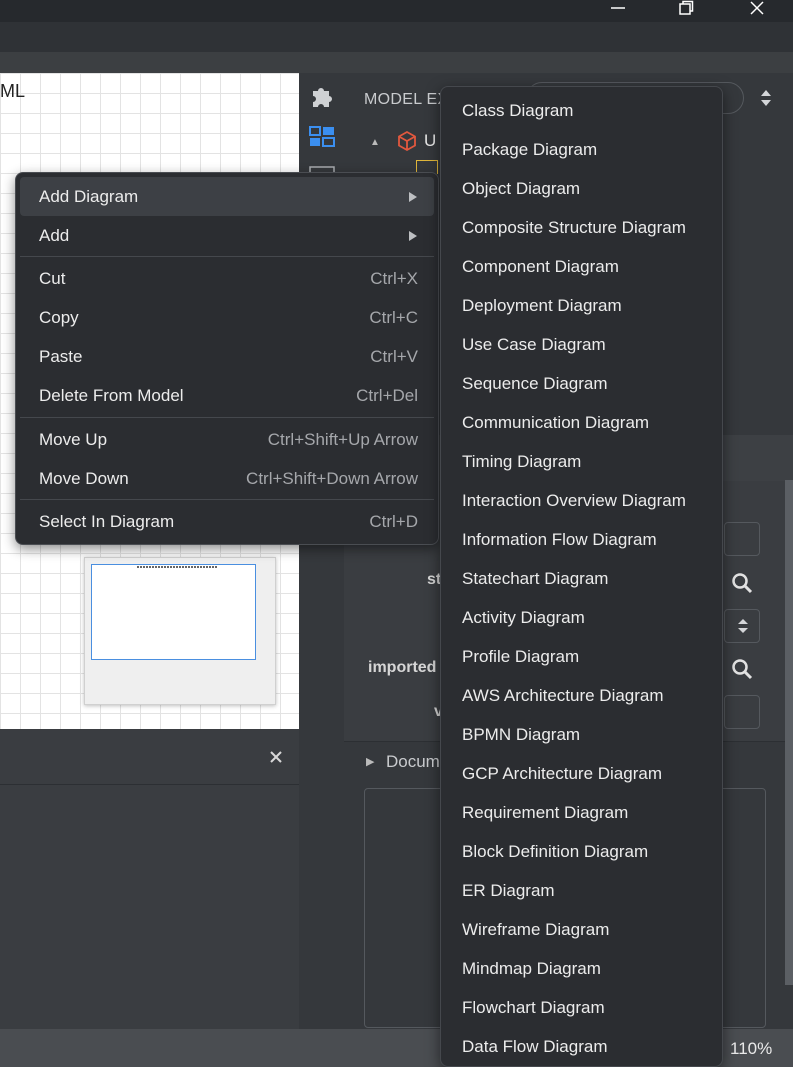 This screenshot has height=1067, width=793. What do you see at coordinates (582, 617) in the screenshot?
I see `submenu-item: Activity Diagram` at bounding box center [582, 617].